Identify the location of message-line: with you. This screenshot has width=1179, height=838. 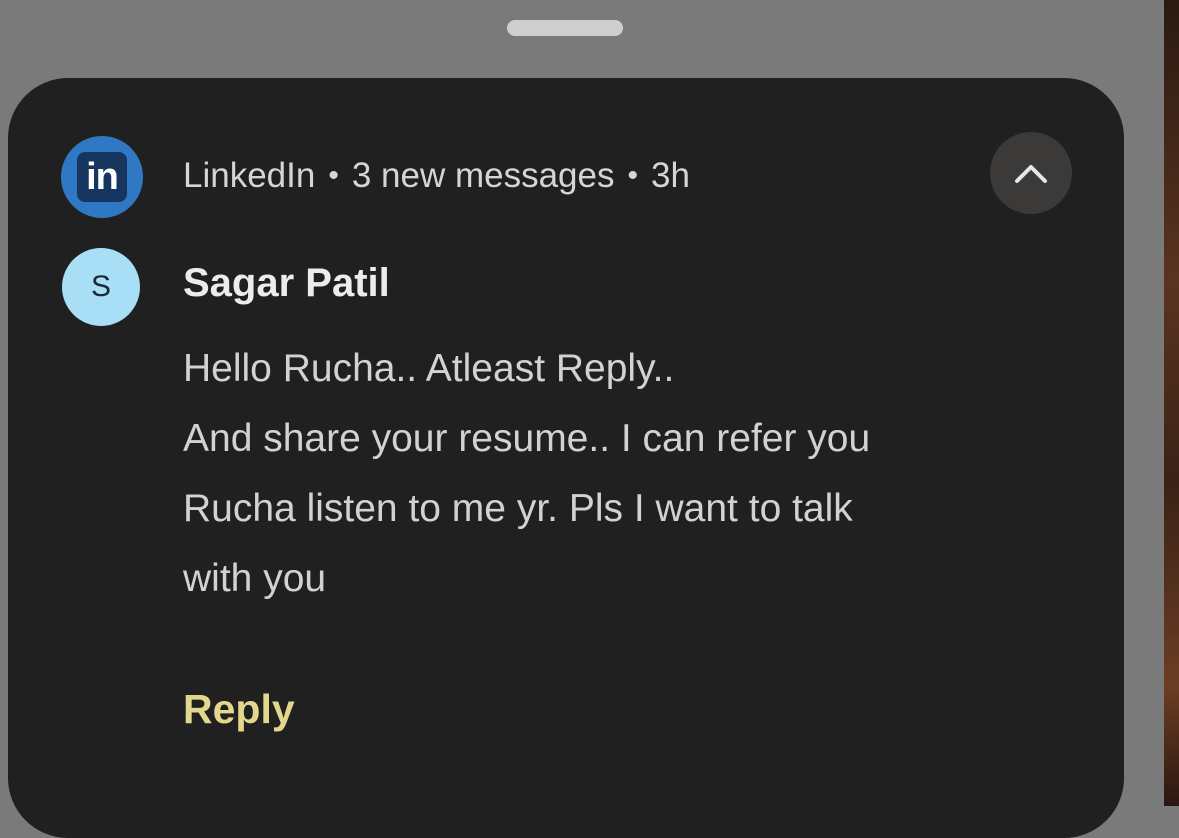
(255, 578).